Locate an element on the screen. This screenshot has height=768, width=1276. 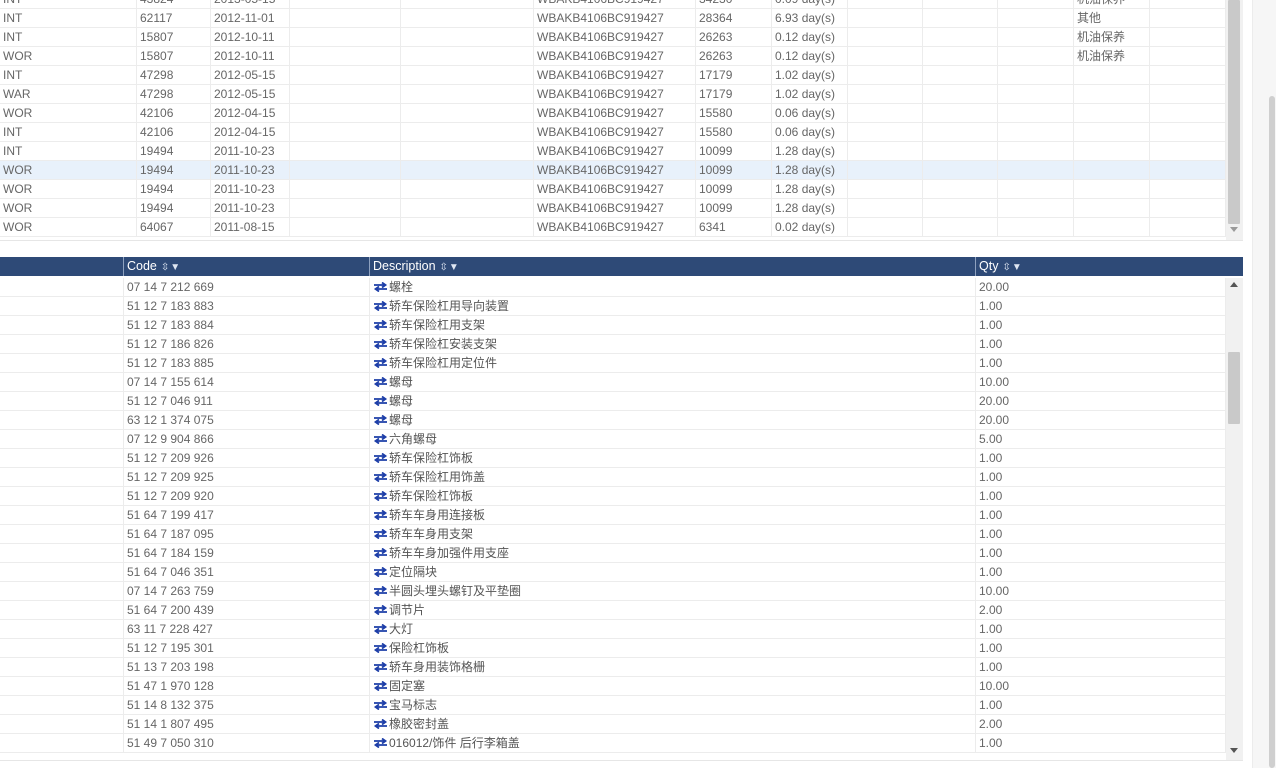
part-description: 螺母 is located at coordinates (673, 420).